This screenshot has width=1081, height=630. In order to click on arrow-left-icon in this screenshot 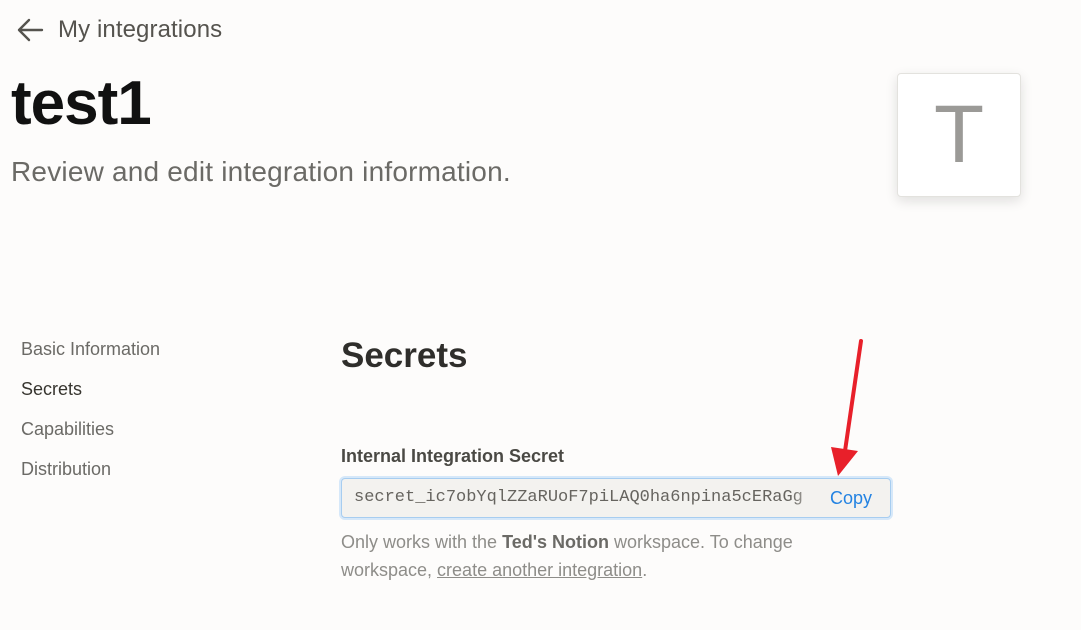, I will do `click(30, 30)`.